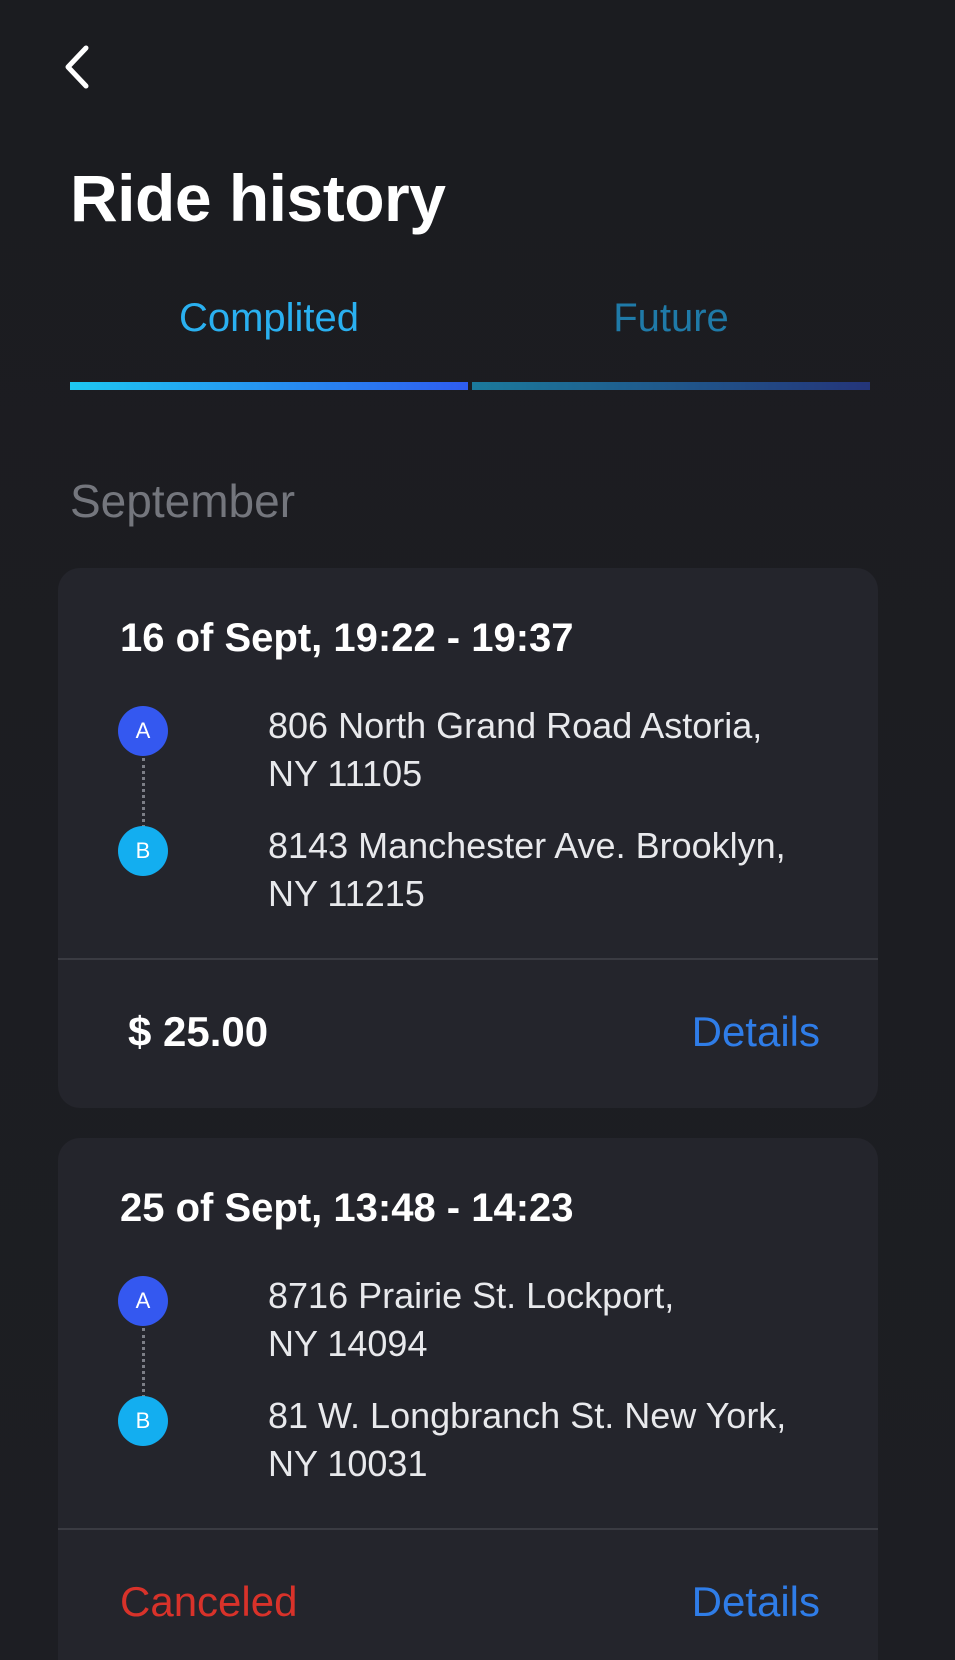 The image size is (955, 1660). I want to click on tab-future-indicator, so click(671, 386).